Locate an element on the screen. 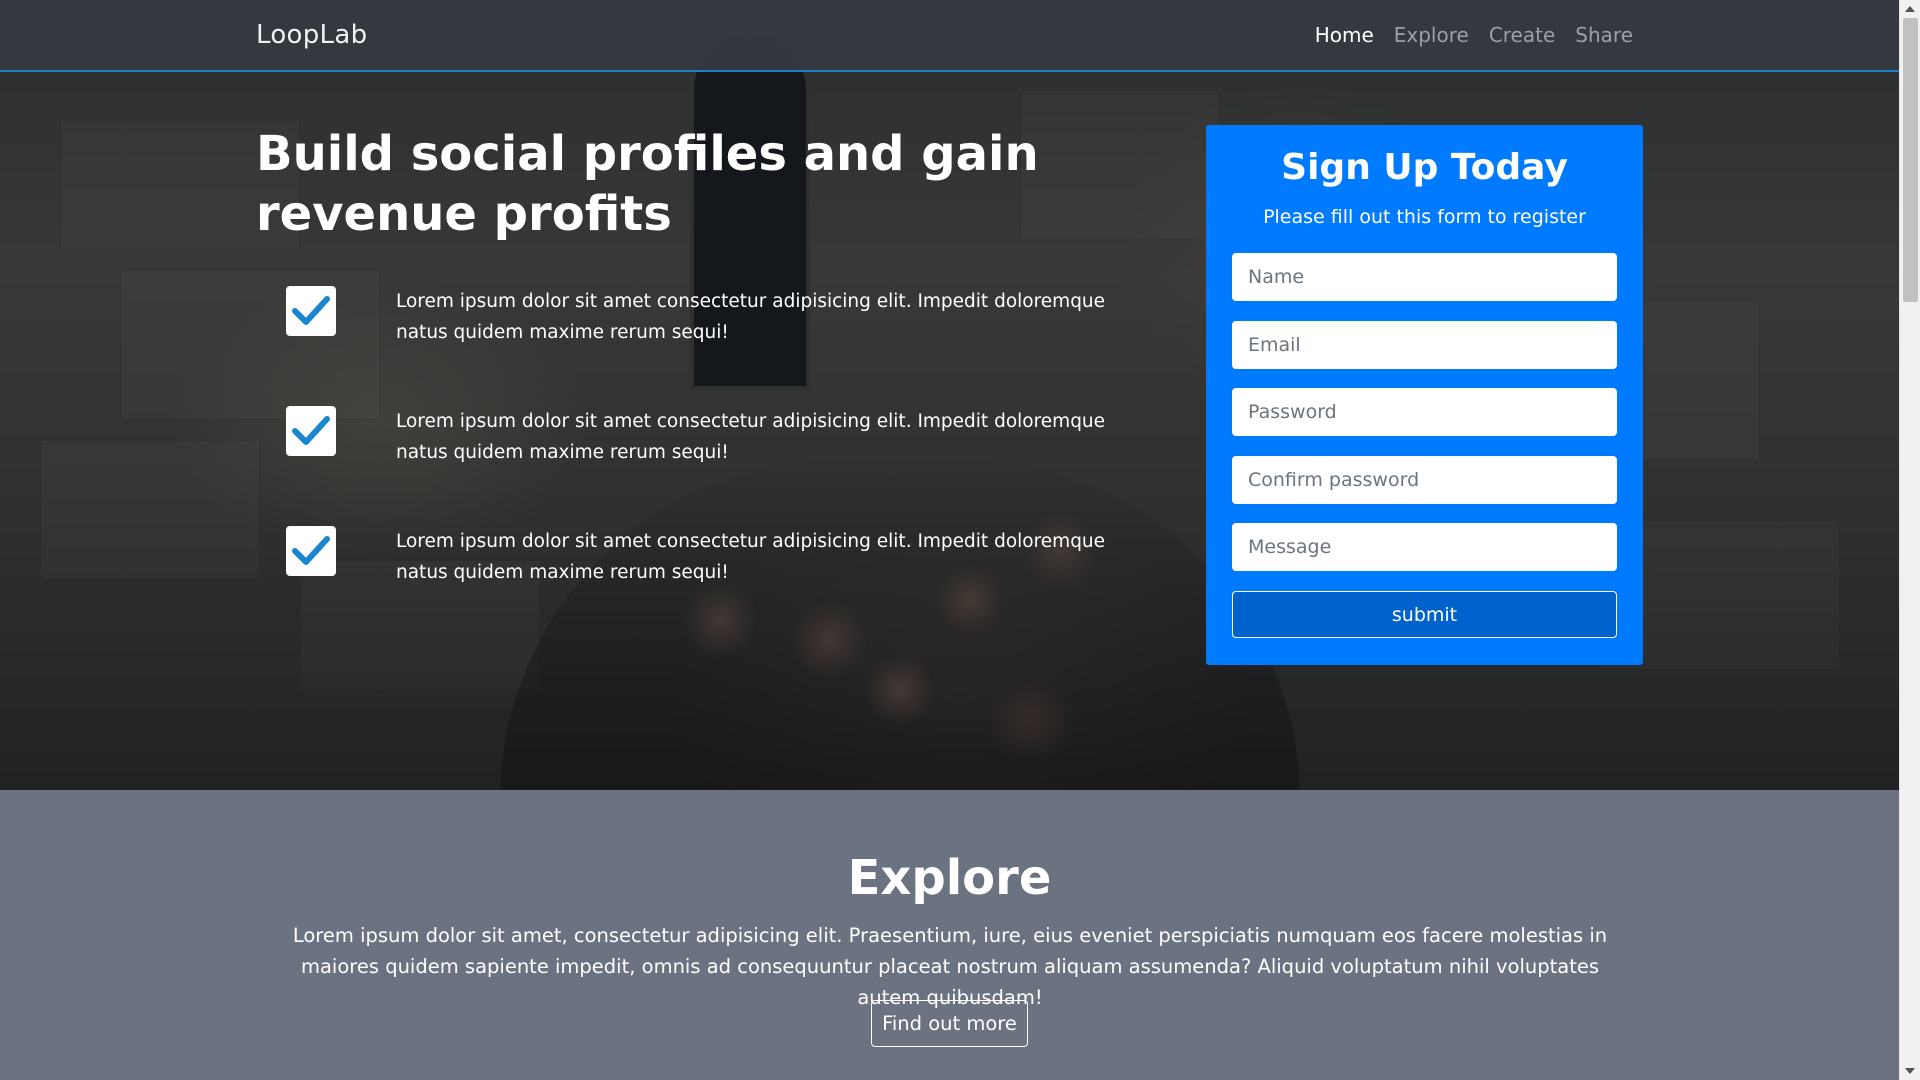  message-input is located at coordinates (1424, 547).